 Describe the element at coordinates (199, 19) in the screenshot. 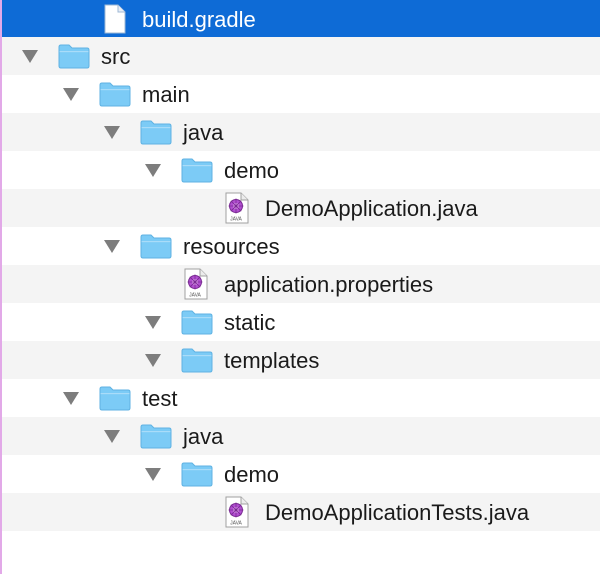

I see `tree-item-label: build.gradle` at that location.